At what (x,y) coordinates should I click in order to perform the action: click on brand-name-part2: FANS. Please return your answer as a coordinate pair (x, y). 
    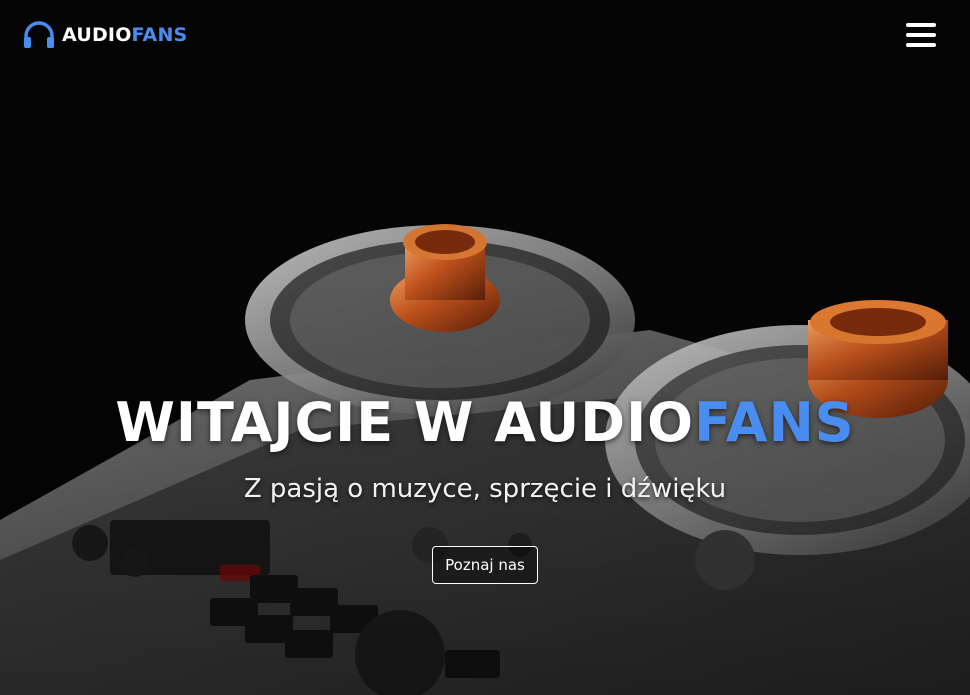
    Looking at the image, I should click on (159, 35).